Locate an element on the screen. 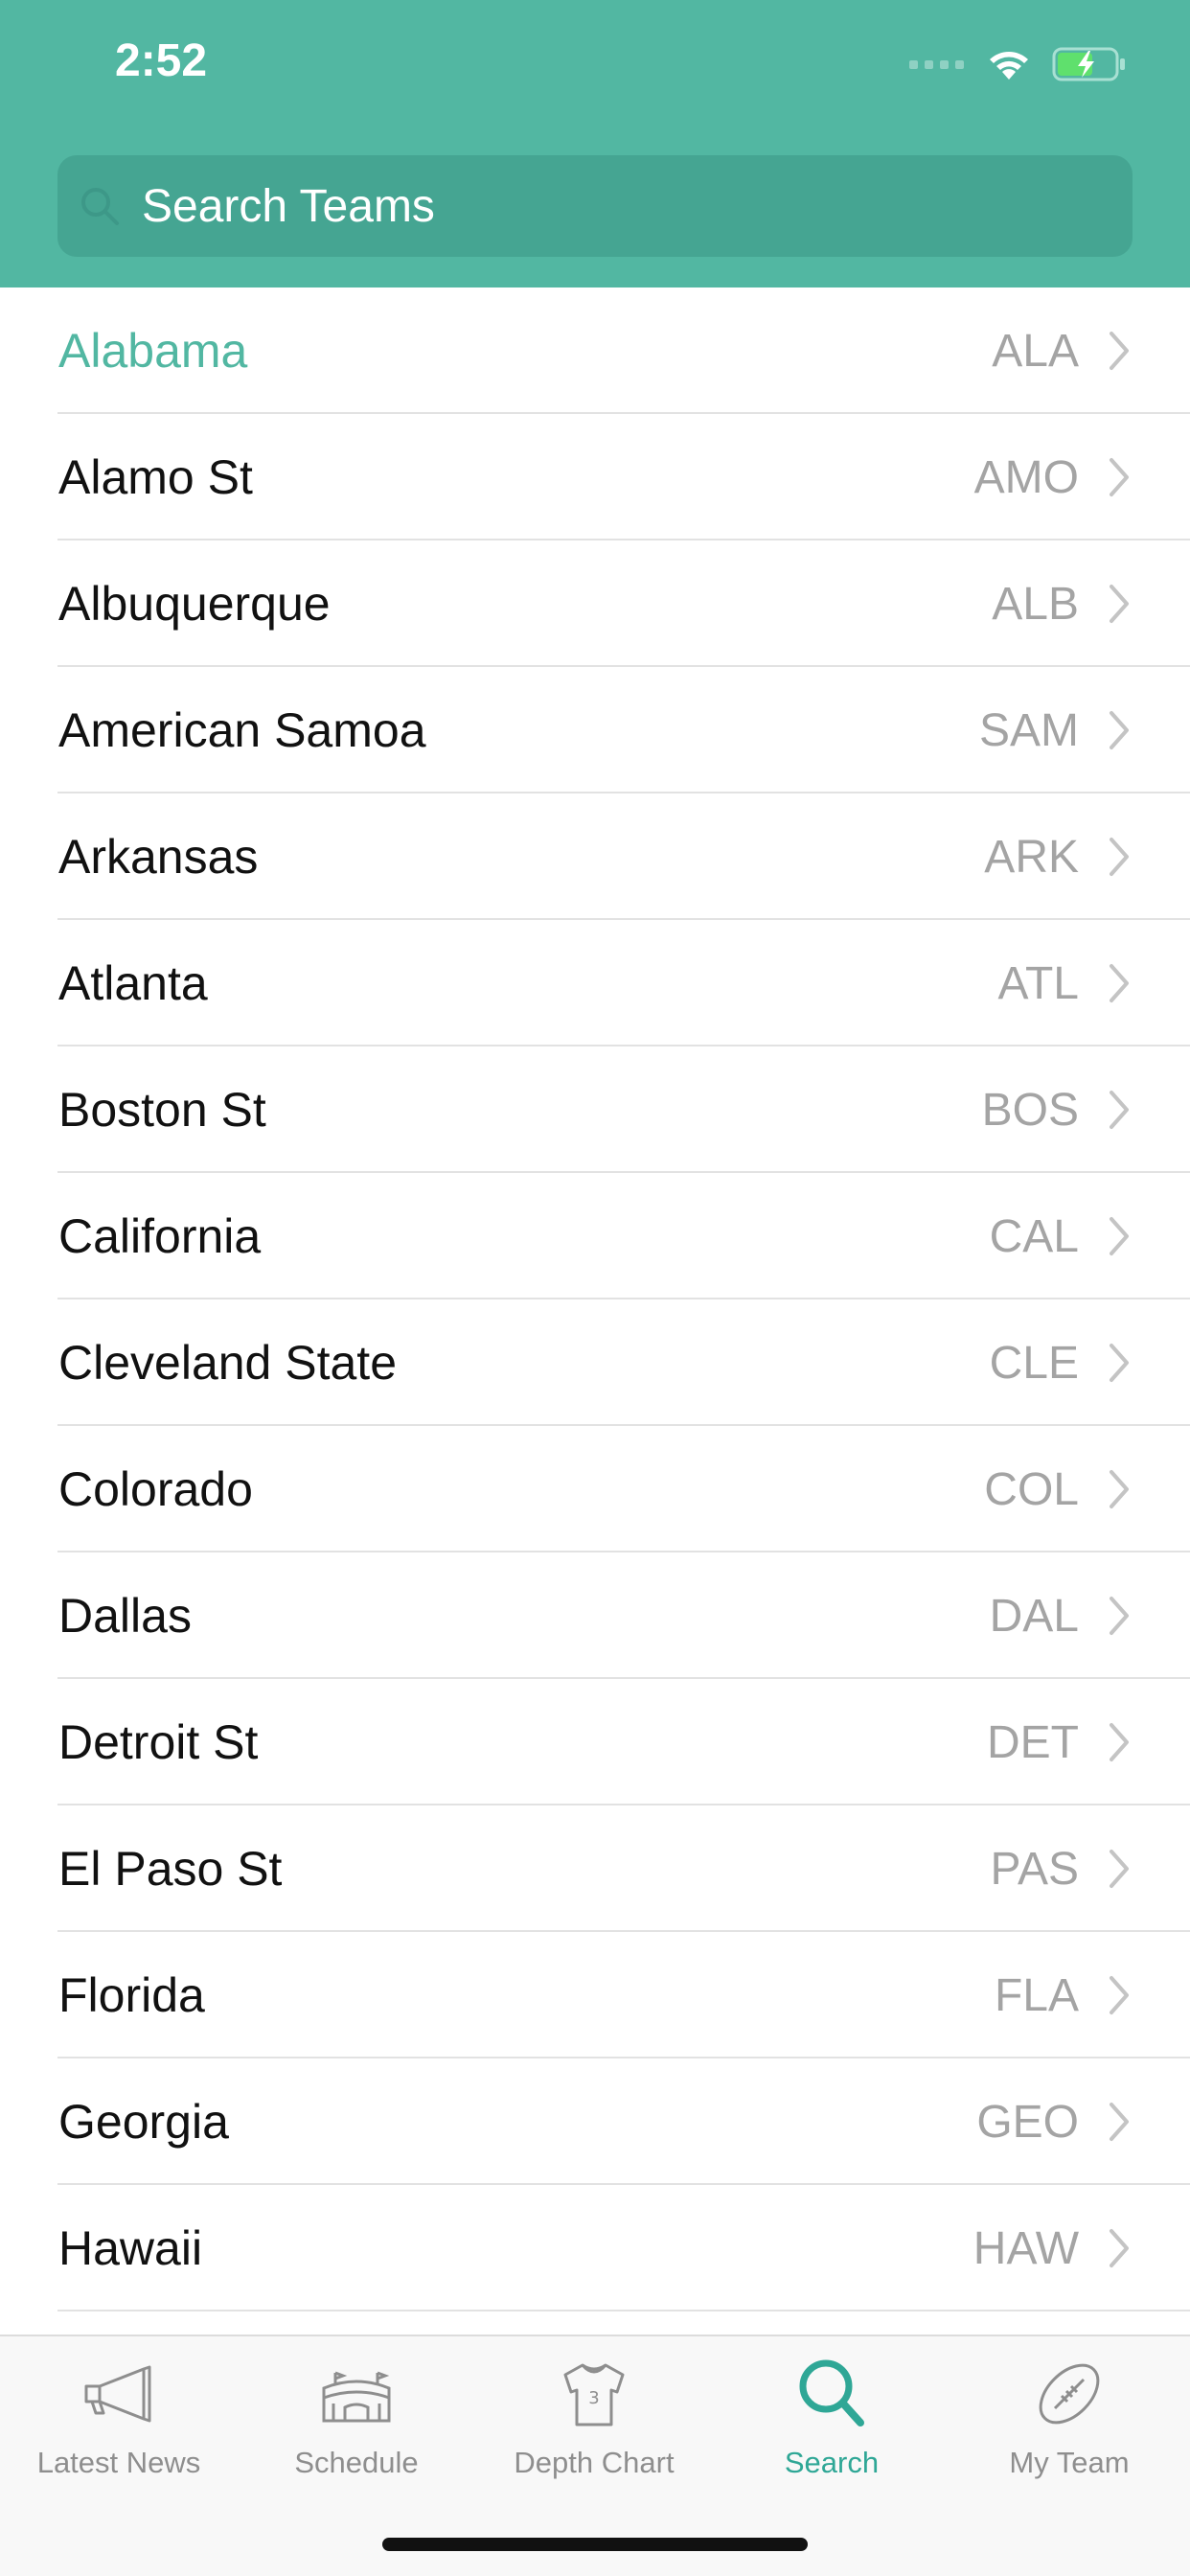  status-time: 2:52 is located at coordinates (162, 60).